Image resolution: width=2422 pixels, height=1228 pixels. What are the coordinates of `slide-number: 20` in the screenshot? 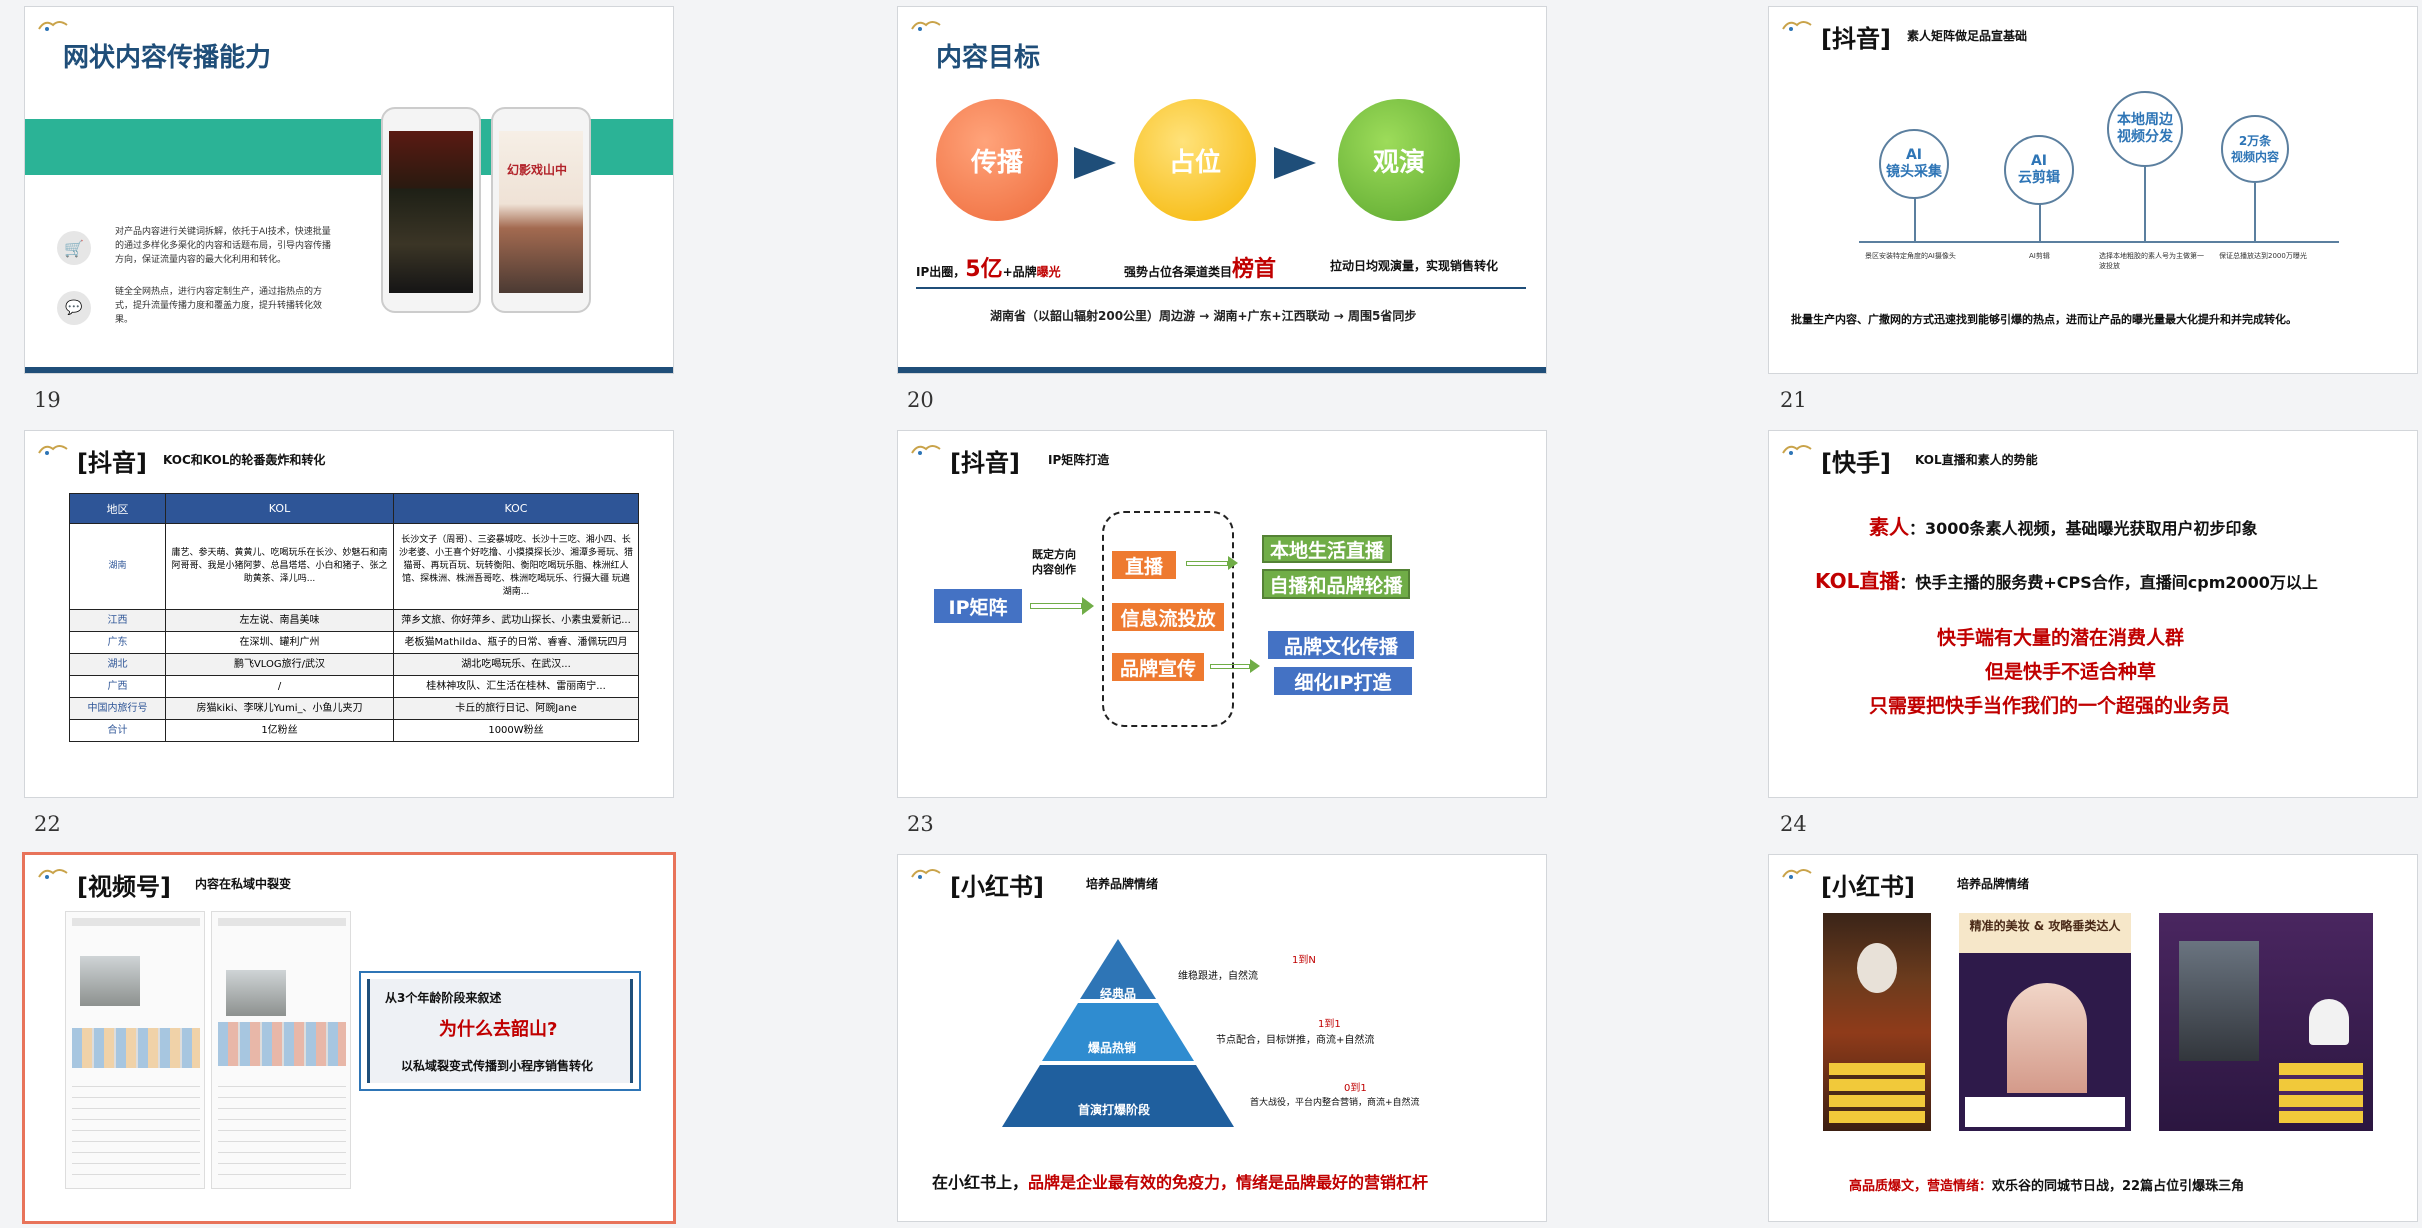 It's located at (920, 400).